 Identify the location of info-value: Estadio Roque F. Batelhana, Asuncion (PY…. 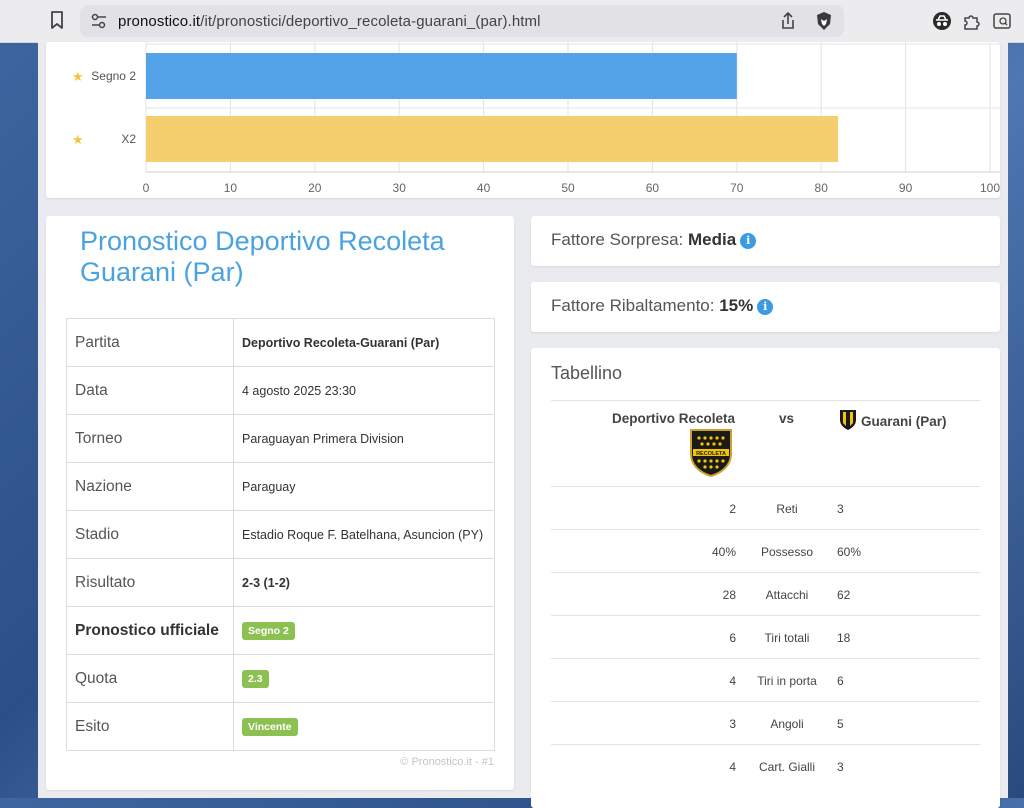
(364, 534).